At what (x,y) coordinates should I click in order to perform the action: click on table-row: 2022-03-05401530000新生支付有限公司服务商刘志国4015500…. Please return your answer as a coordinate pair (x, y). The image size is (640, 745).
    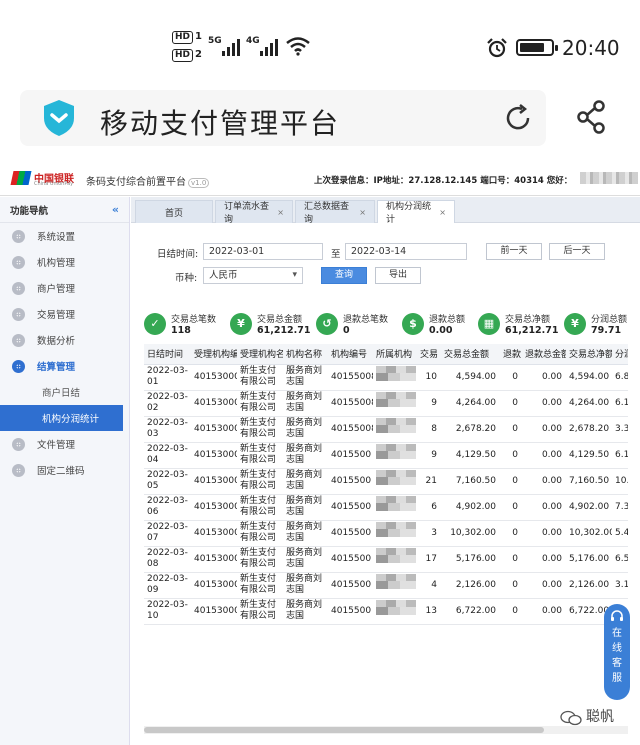
    Looking at the image, I should click on (386, 481).